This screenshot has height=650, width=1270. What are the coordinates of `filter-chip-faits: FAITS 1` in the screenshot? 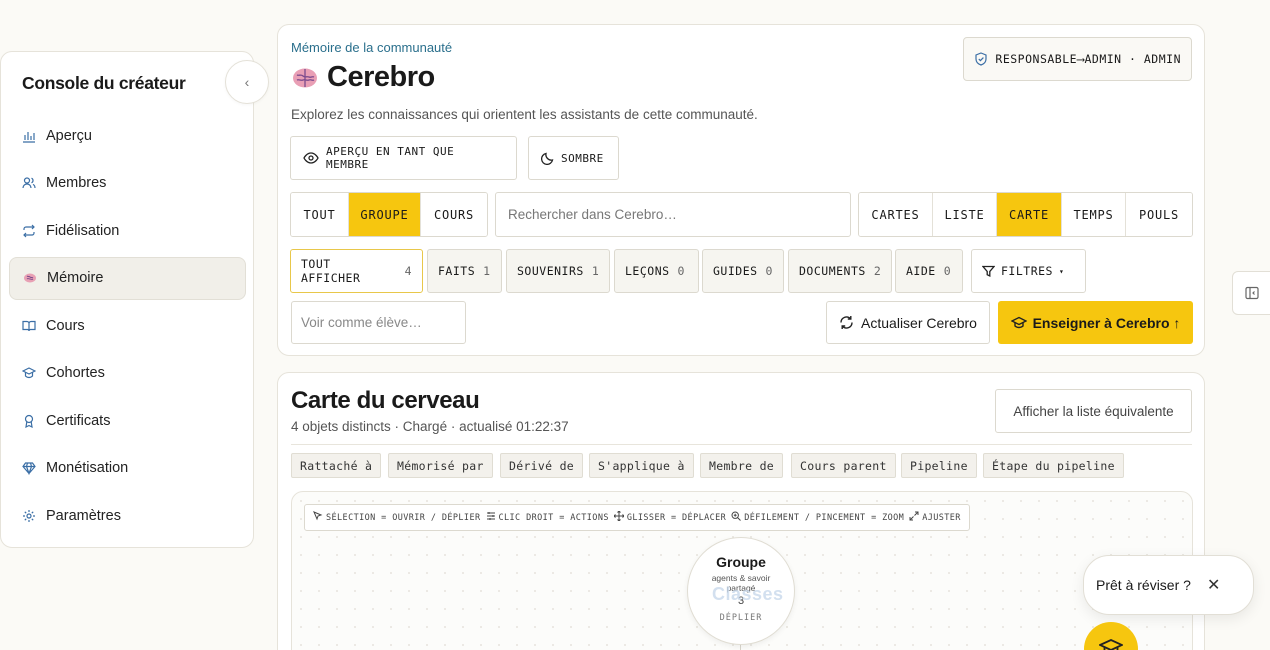 It's located at (464, 271).